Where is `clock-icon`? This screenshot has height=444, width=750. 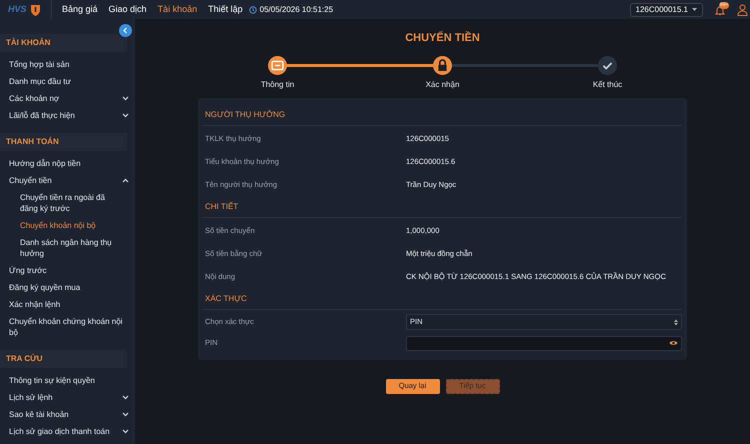
clock-icon is located at coordinates (252, 10).